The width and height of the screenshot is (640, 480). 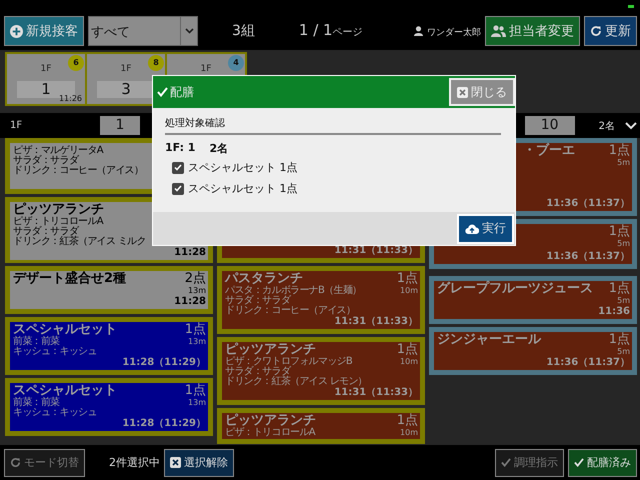 I want to click on order-card: パスタランチ パスタ：カルボラーナB（生麺） サラダ：サラダ ドリンク：コーヒー（アイス） 1点 10m 11:31（11:33）, so click(x=321, y=300).